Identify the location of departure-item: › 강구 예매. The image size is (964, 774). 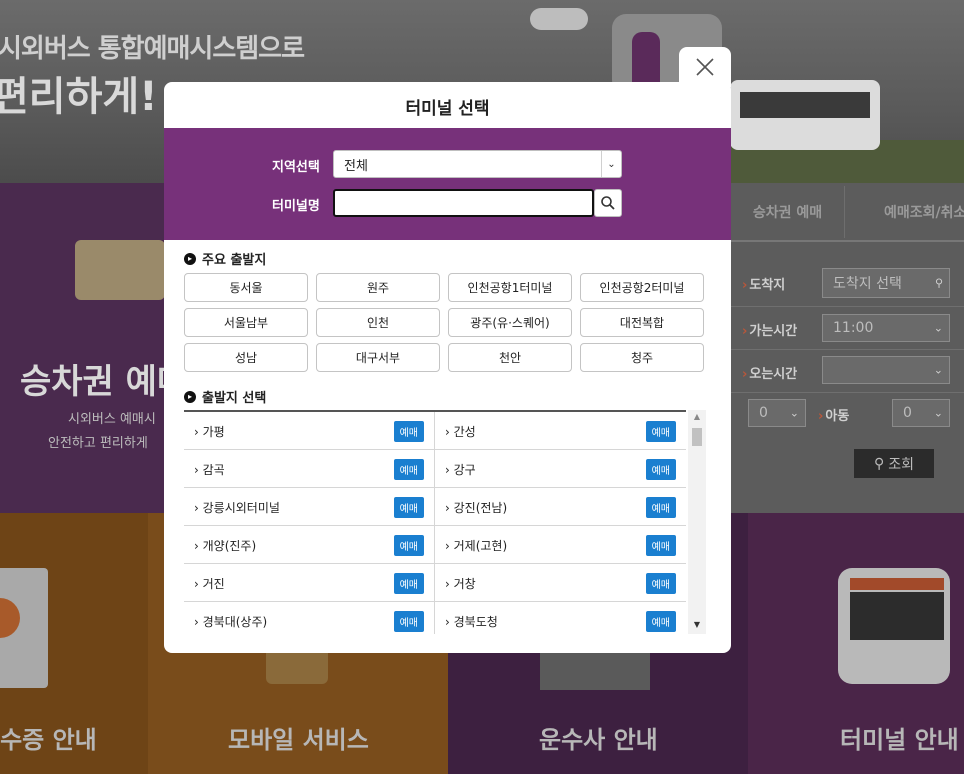
(560, 469).